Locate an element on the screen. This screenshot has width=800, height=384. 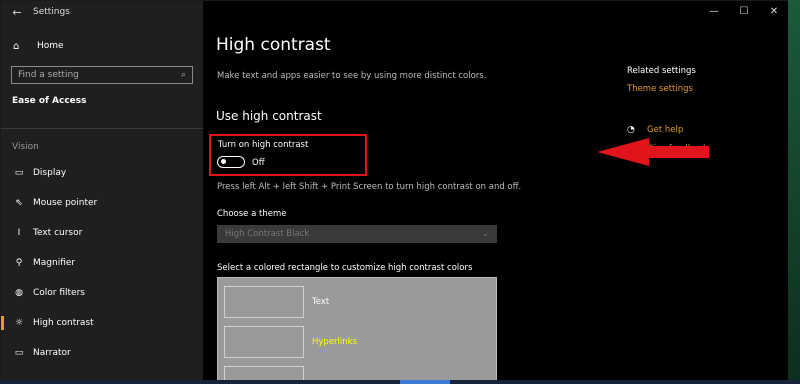
active-indicator is located at coordinates (2, 323).